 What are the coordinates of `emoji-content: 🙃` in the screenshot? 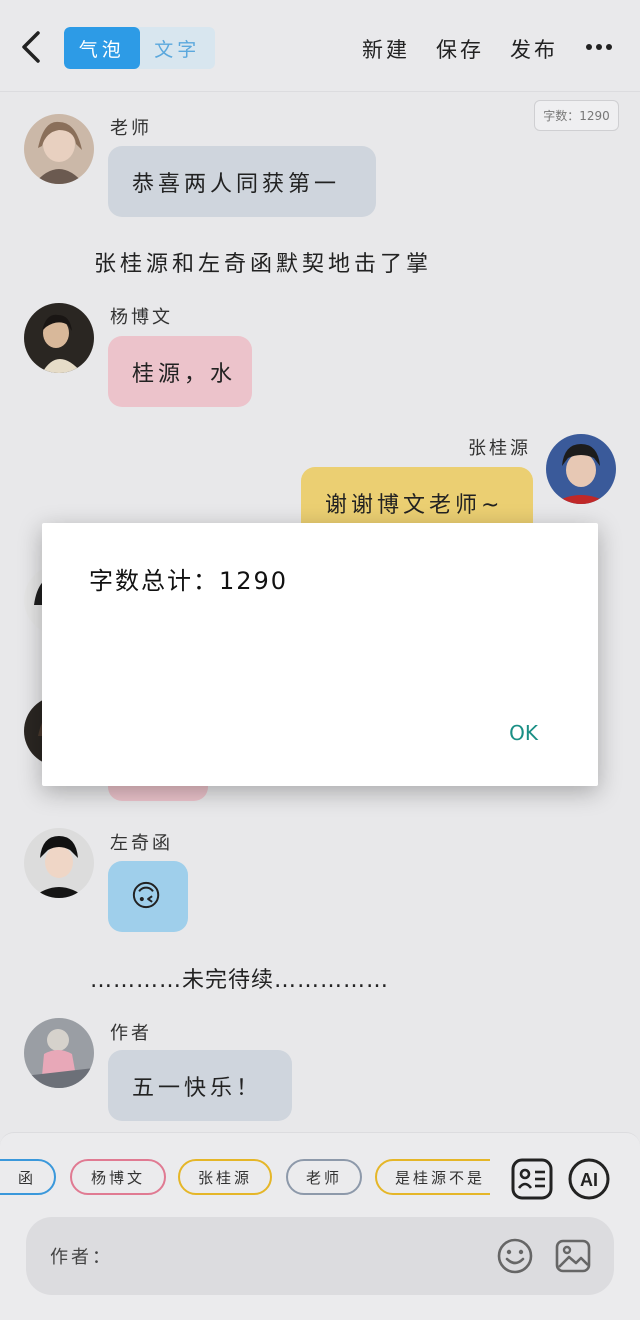 It's located at (148, 896).